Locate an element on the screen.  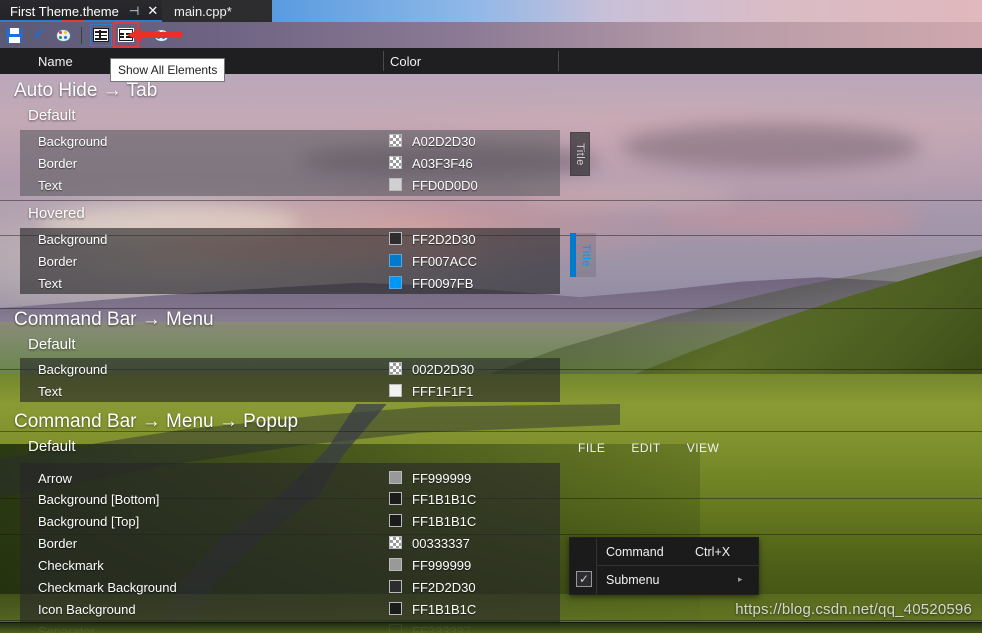
table-row: Background FF2D2D30 is located at coordinates (491, 239).